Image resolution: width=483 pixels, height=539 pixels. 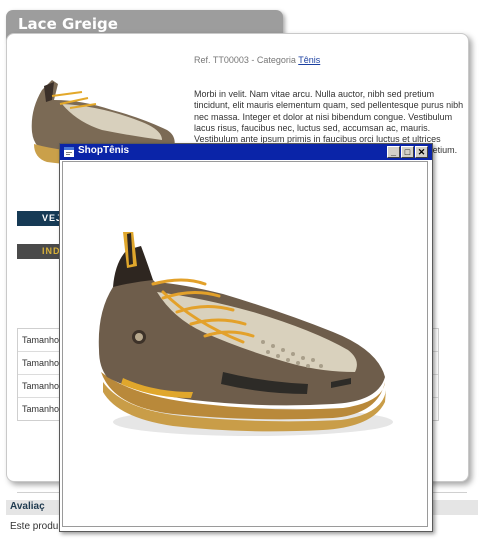 I want to click on close-button: ✕, so click(x=421, y=152).